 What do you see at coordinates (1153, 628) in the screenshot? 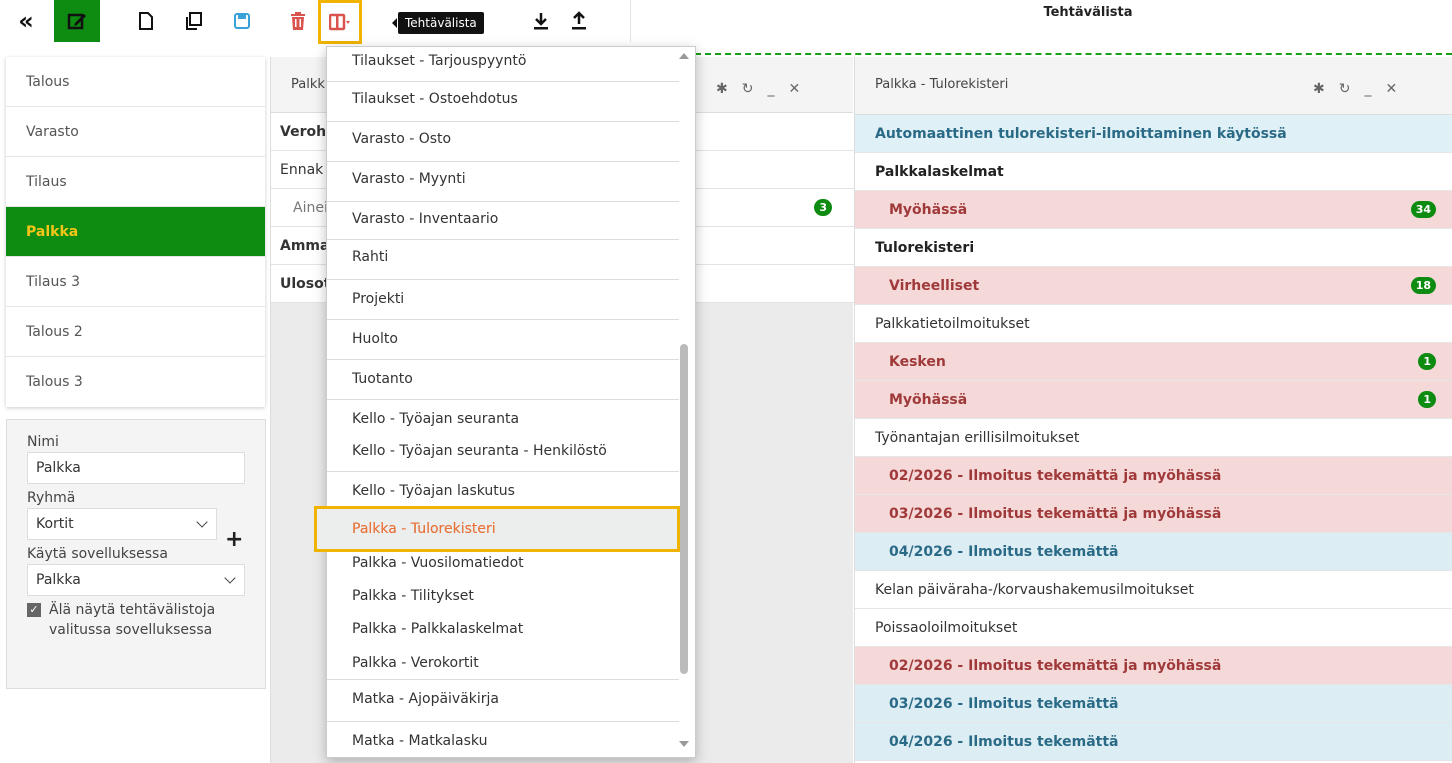
I see `tasklist-row: Poissaoloilmoitukset` at bounding box center [1153, 628].